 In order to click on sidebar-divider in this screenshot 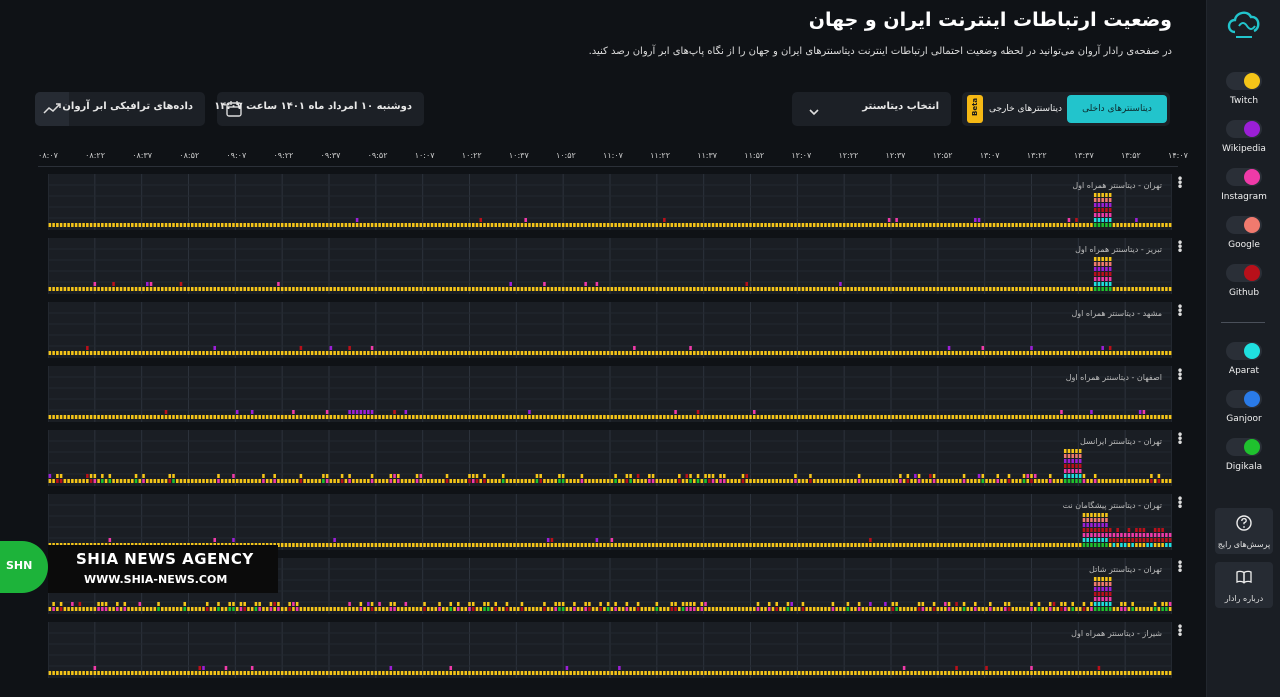, I will do `click(1243, 322)`.